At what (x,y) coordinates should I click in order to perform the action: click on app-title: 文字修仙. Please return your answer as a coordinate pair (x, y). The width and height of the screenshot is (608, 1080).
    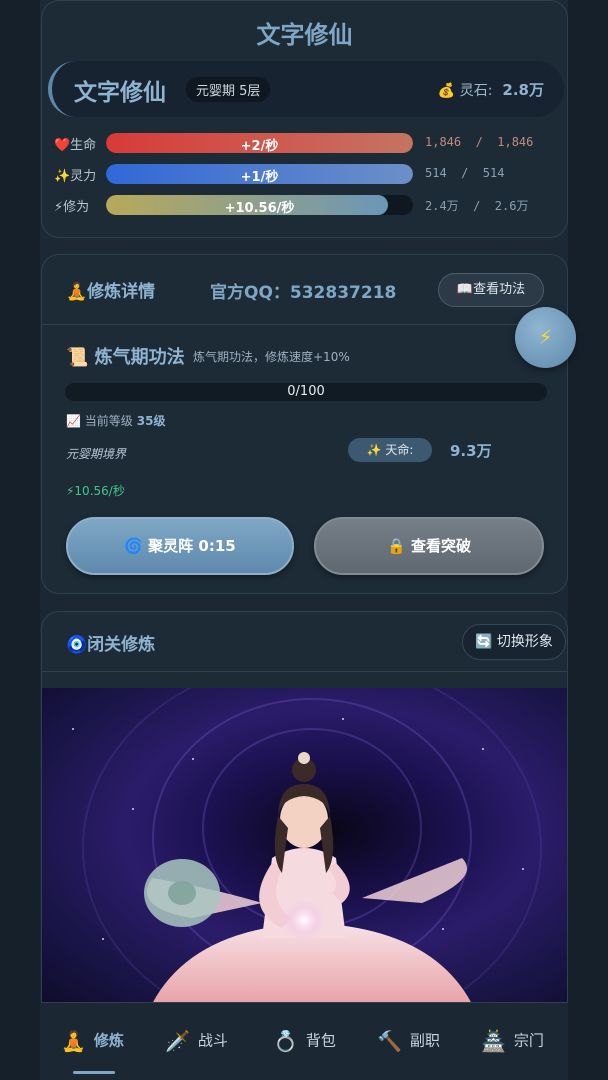
    Looking at the image, I should click on (304, 35).